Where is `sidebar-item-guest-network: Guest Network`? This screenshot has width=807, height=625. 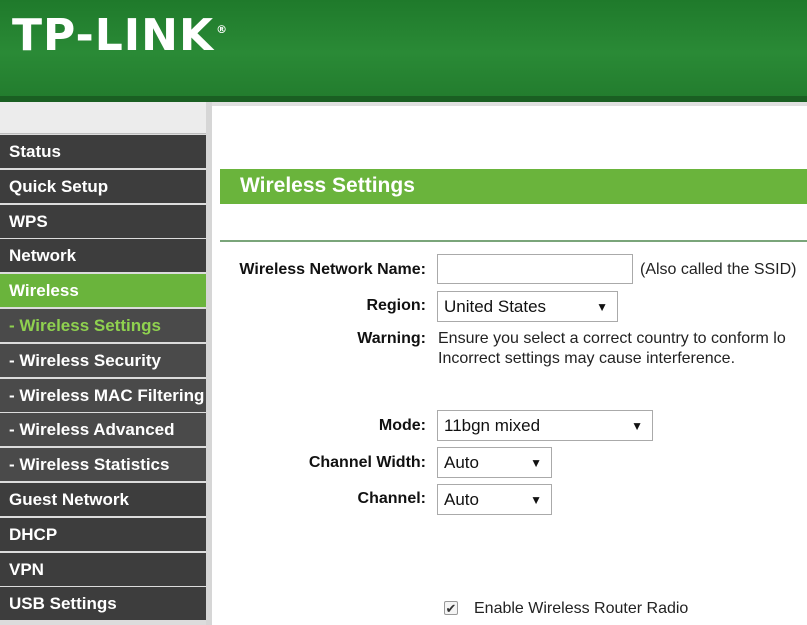 sidebar-item-guest-network: Guest Network is located at coordinates (103, 499).